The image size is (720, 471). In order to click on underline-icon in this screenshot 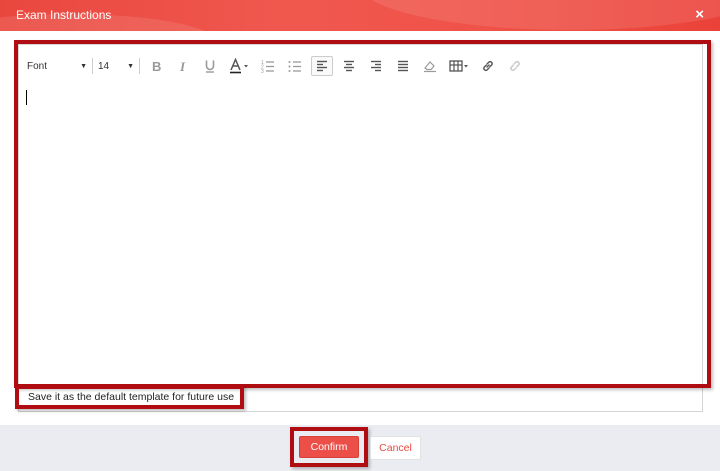, I will do `click(210, 66)`.